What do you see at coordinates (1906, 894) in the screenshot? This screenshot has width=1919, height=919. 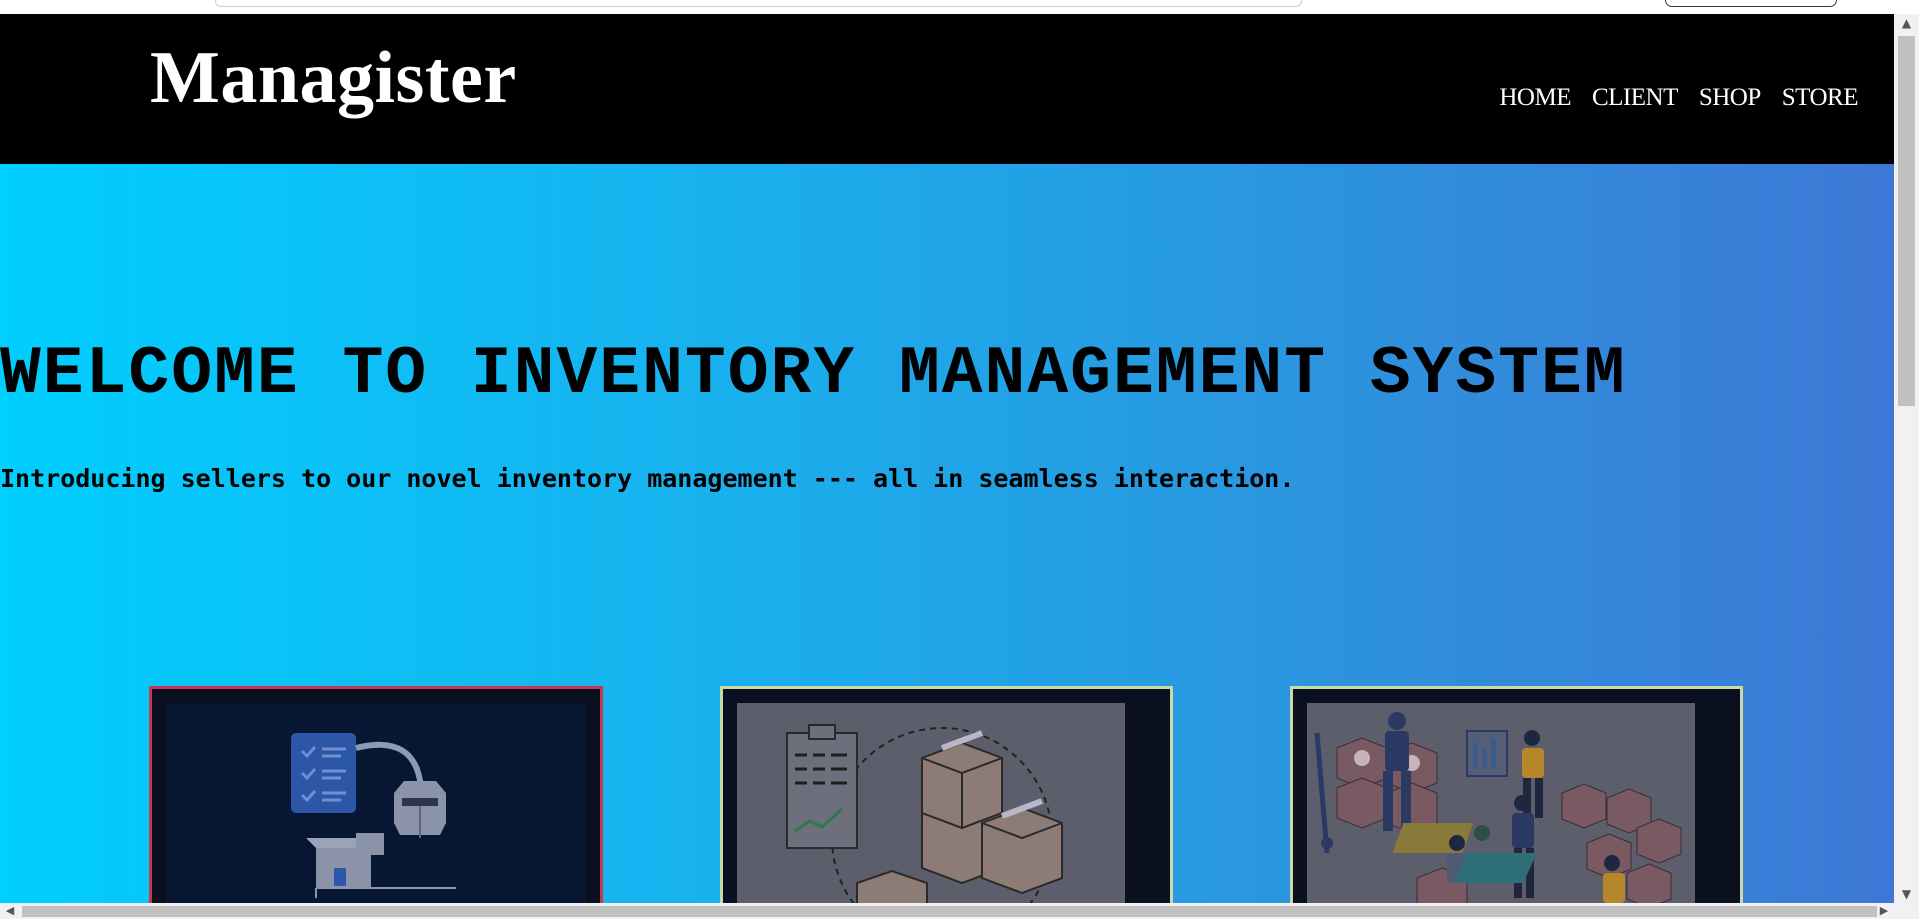 I see `scroll-down-icon: ▼` at bounding box center [1906, 894].